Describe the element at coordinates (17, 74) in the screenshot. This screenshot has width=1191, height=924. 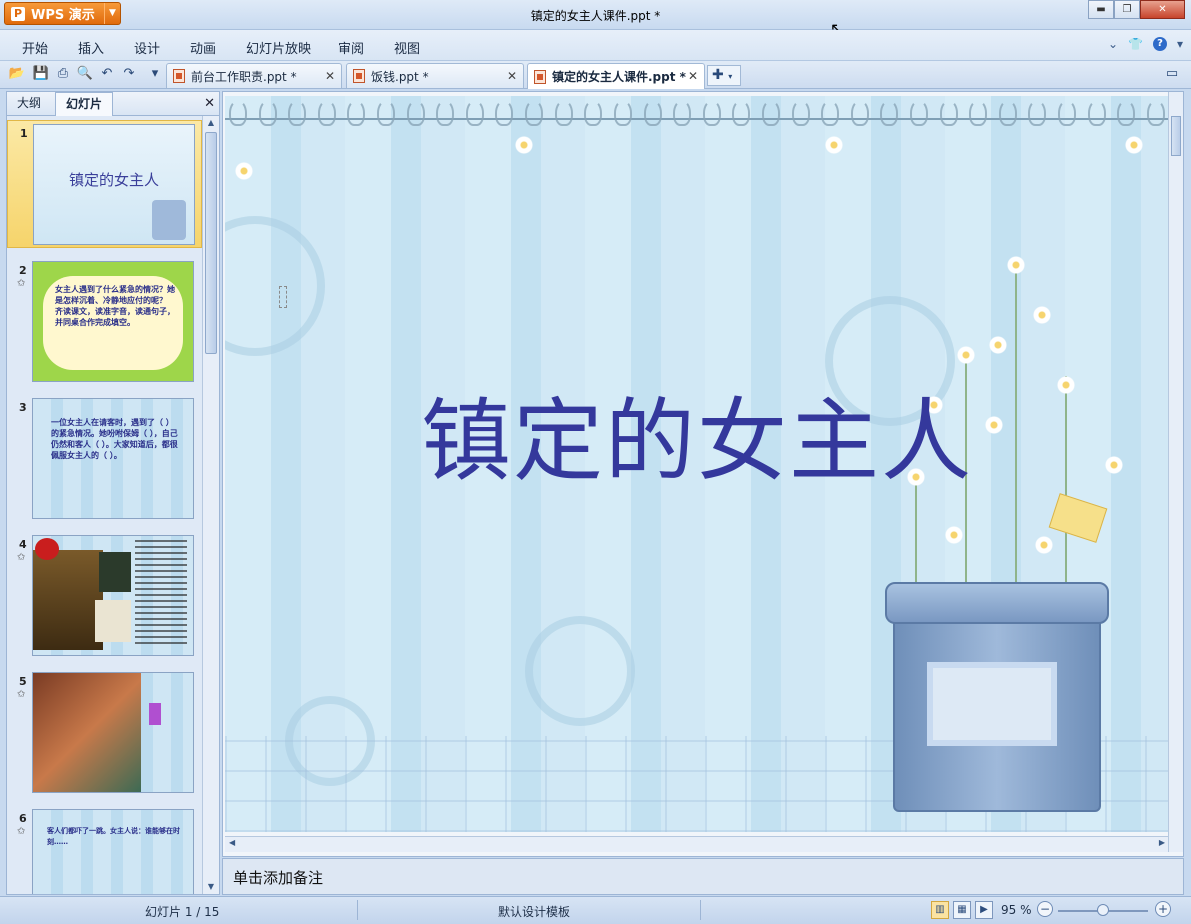
I see `open-folder-icon: 📂` at that location.